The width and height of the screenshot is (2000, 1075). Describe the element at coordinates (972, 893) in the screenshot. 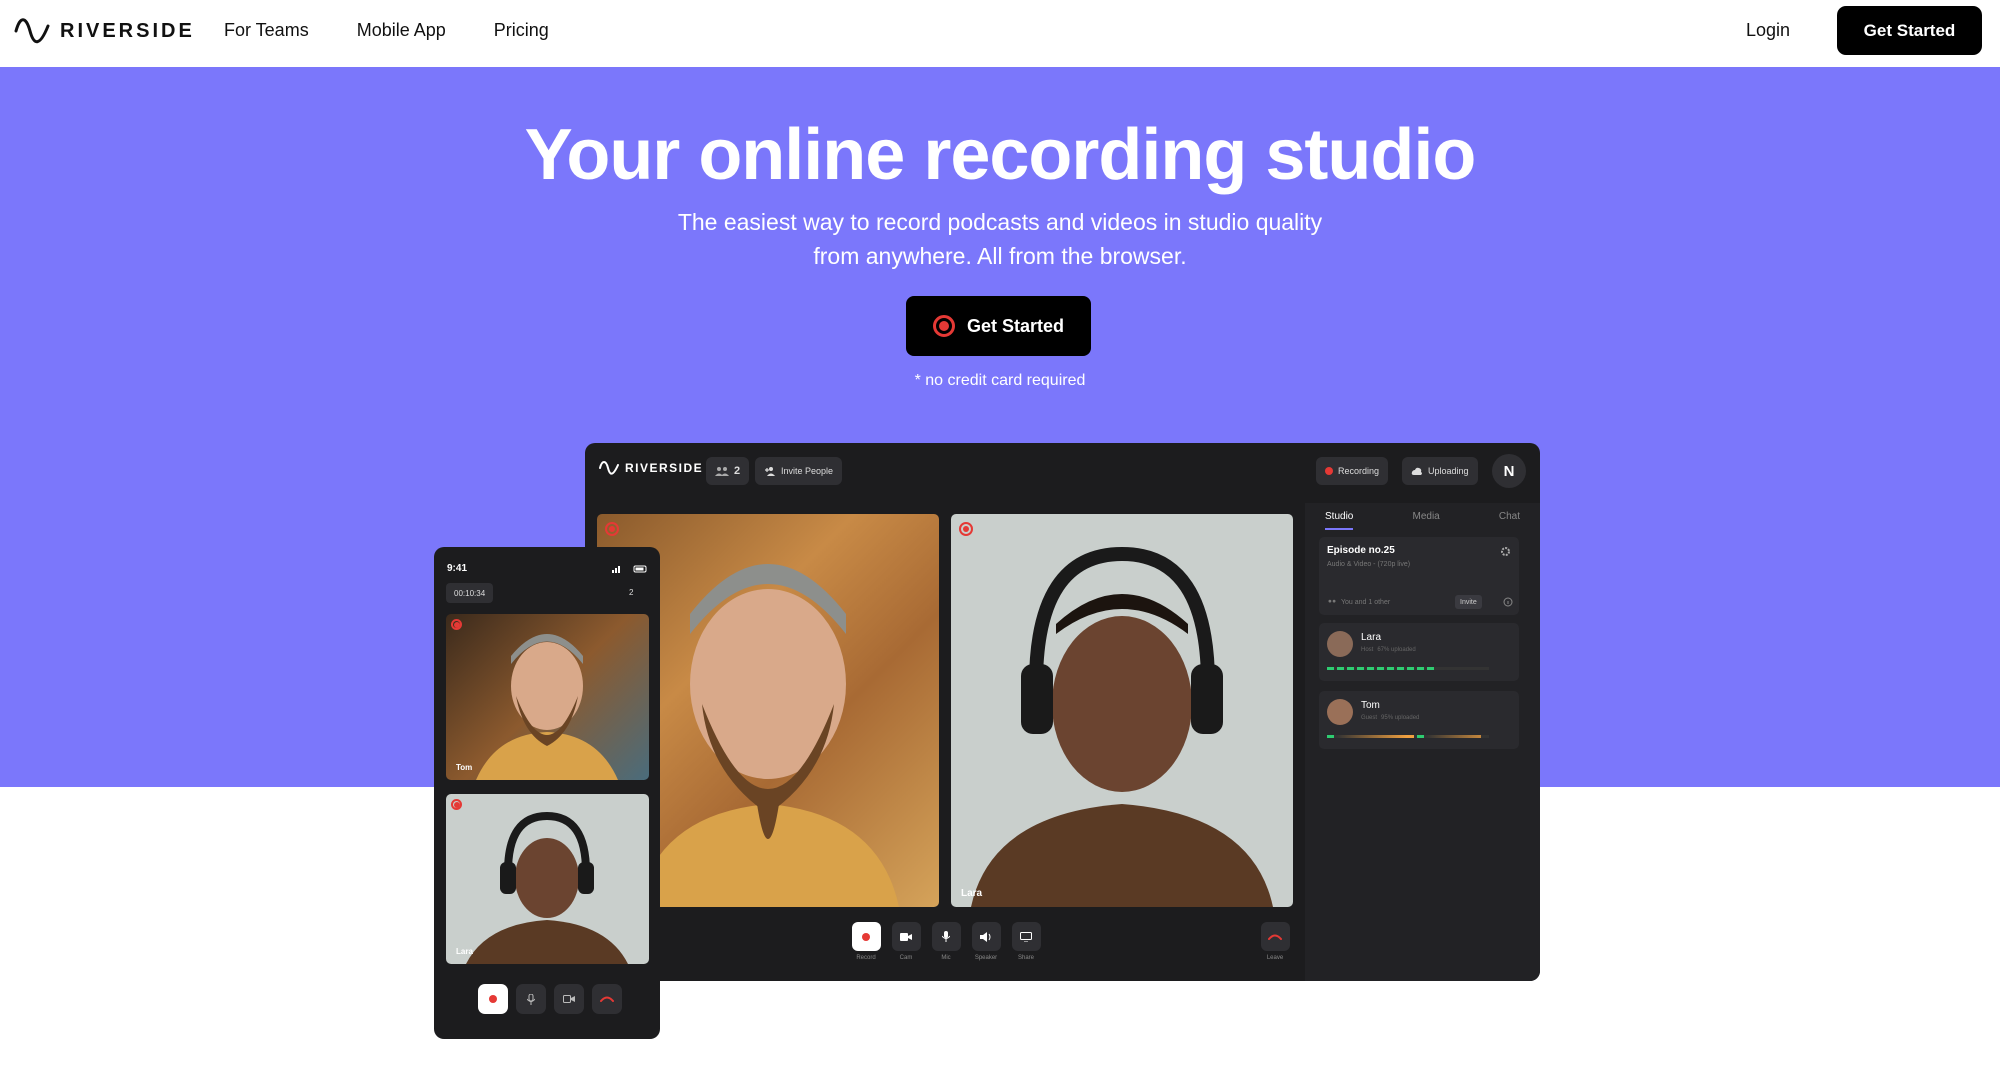

I see `participant-name-label: Lara` at that location.